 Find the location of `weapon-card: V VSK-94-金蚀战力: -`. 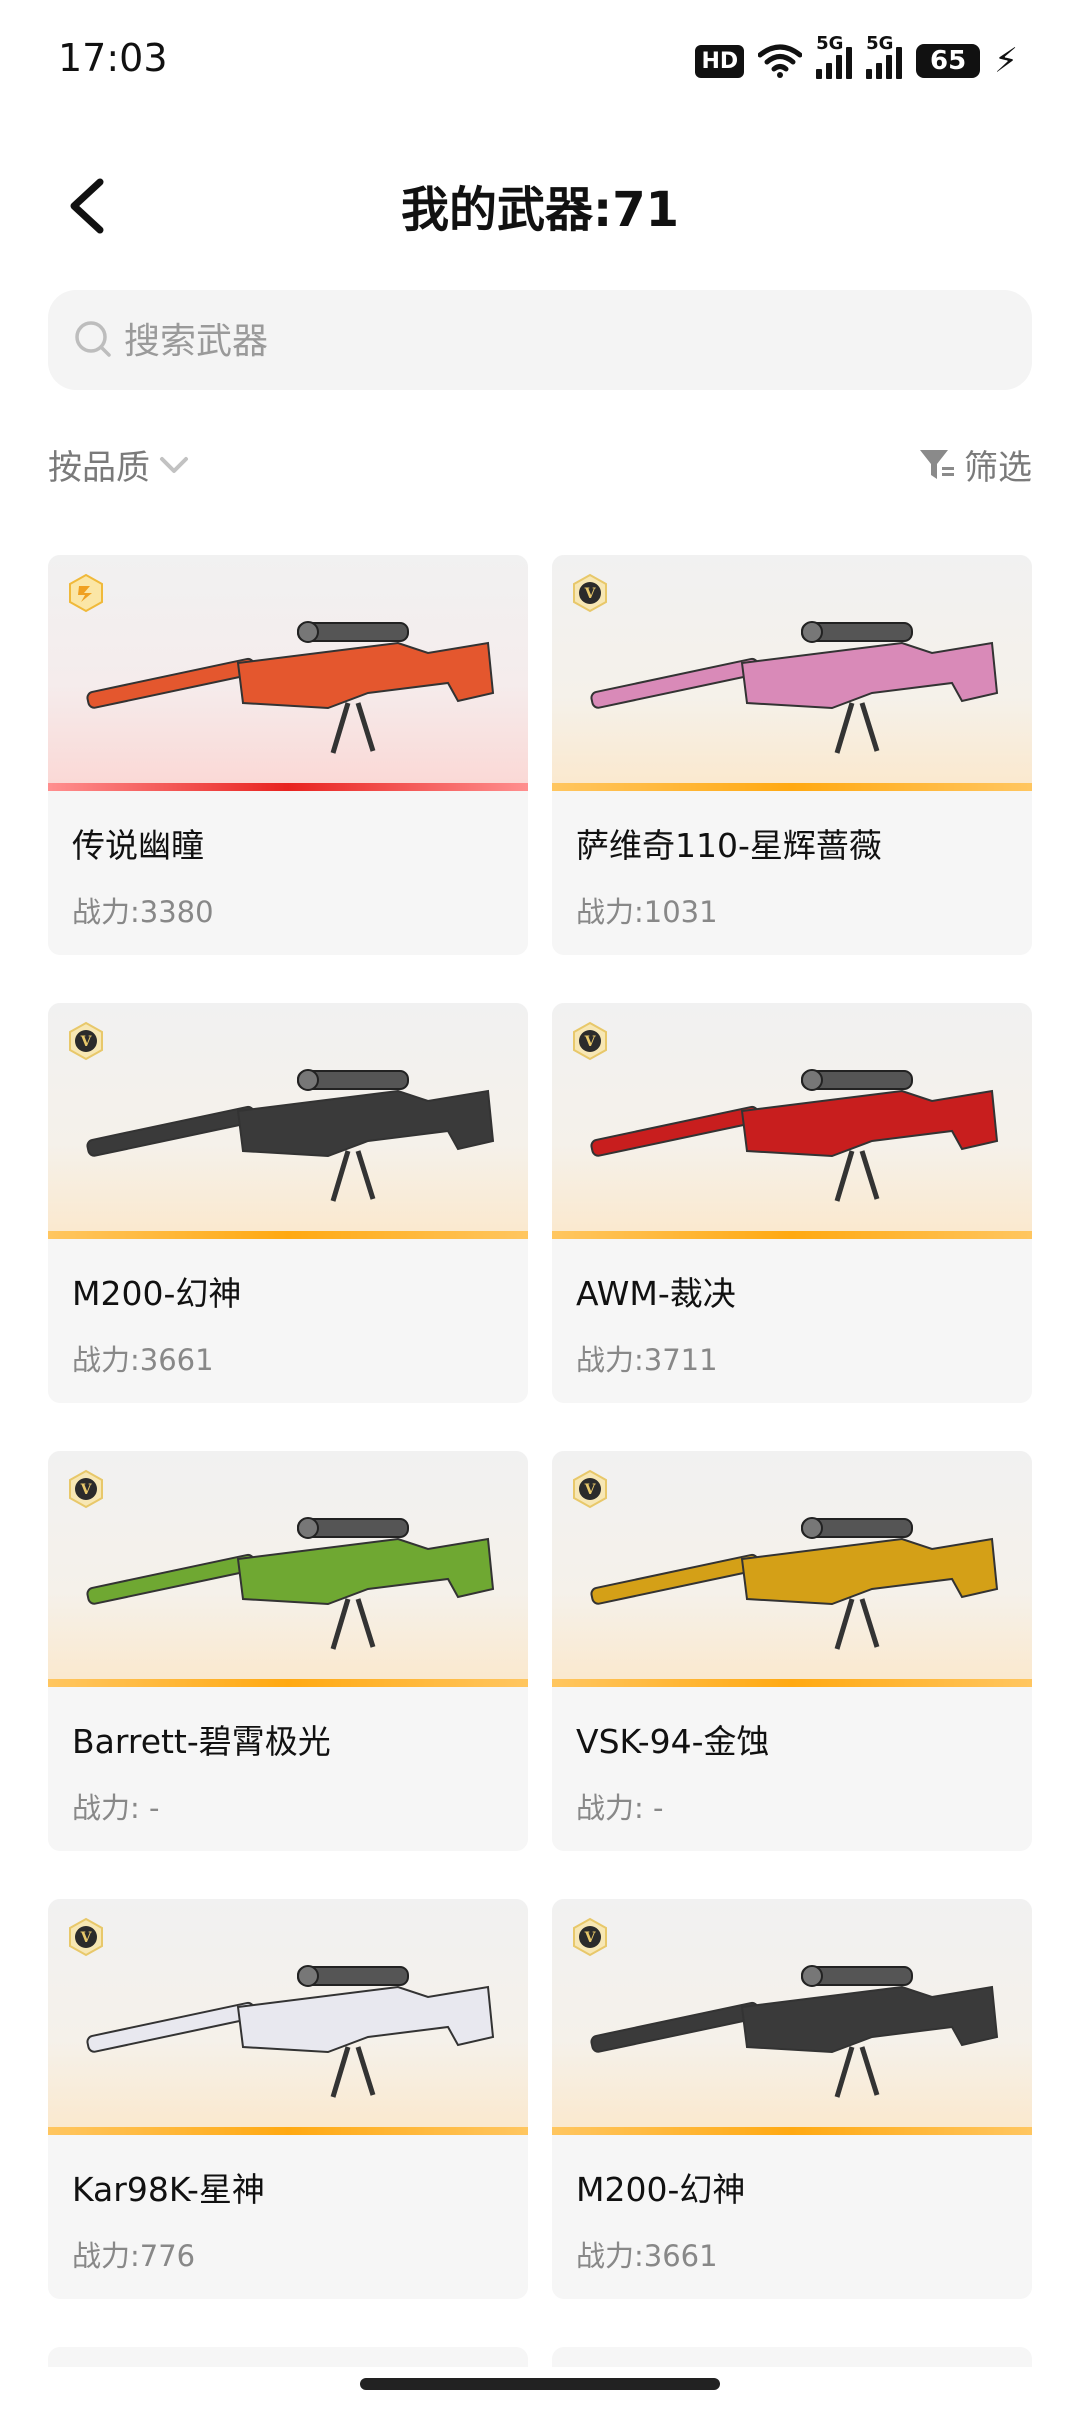

weapon-card: V VSK-94-金蚀战力: - is located at coordinates (792, 1651).